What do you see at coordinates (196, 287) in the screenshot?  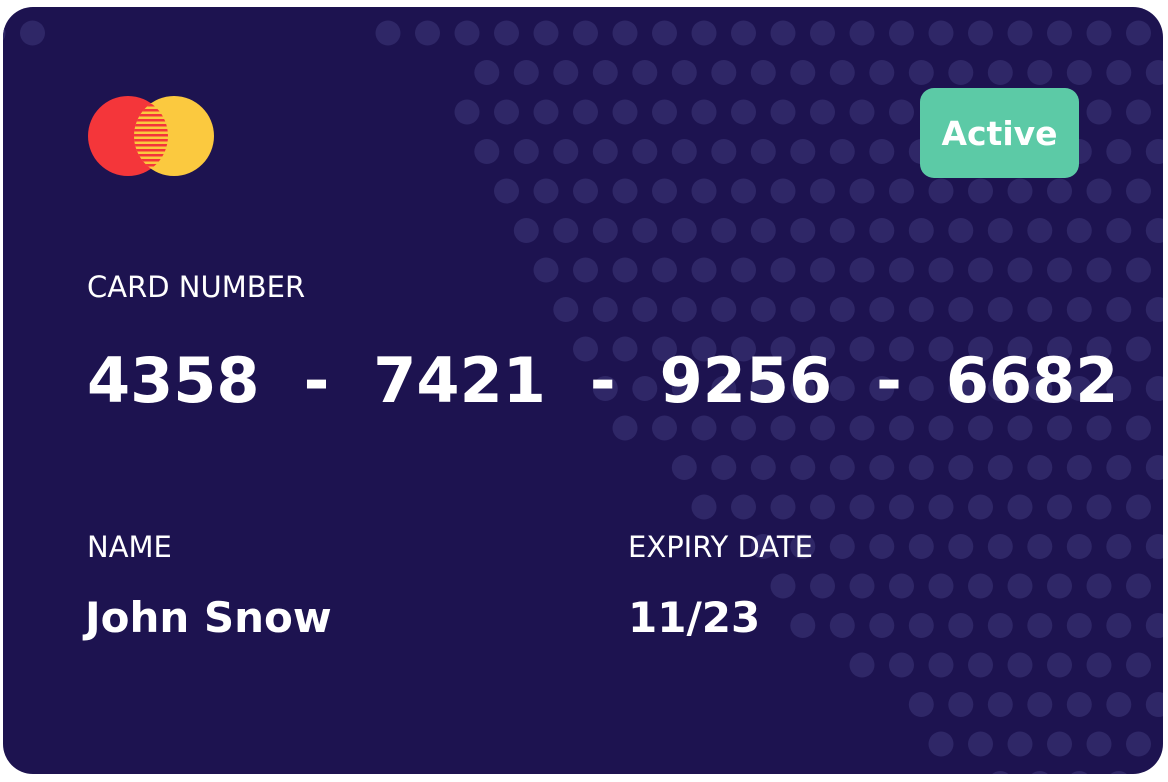 I see `card-number-label: CARD NUMBER` at bounding box center [196, 287].